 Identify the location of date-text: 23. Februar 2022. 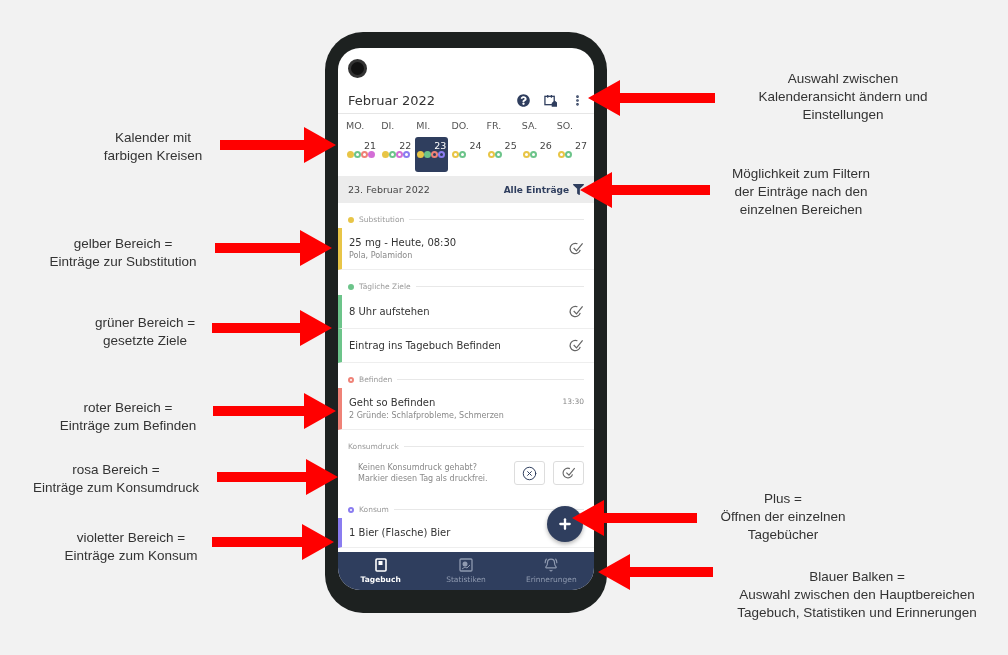
(389, 189).